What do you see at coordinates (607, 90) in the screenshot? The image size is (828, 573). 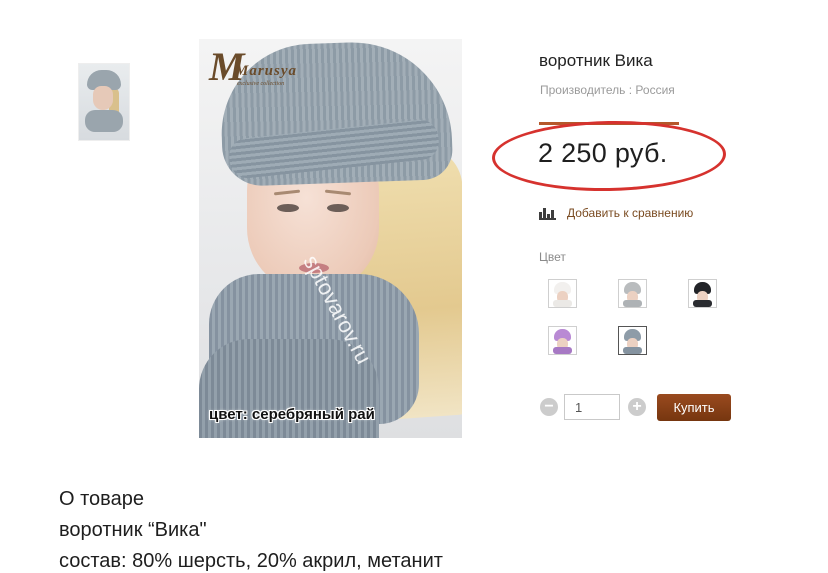 I see `manufacturer: Производитель : Россия` at bounding box center [607, 90].